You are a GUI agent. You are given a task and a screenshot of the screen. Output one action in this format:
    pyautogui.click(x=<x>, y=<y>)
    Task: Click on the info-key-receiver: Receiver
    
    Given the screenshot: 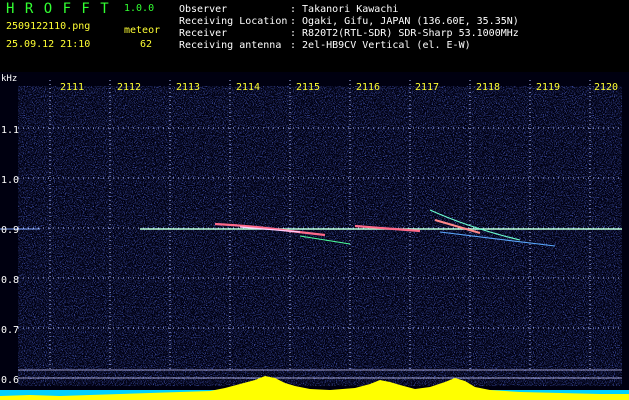 What is the action you would take?
    pyautogui.click(x=203, y=33)
    